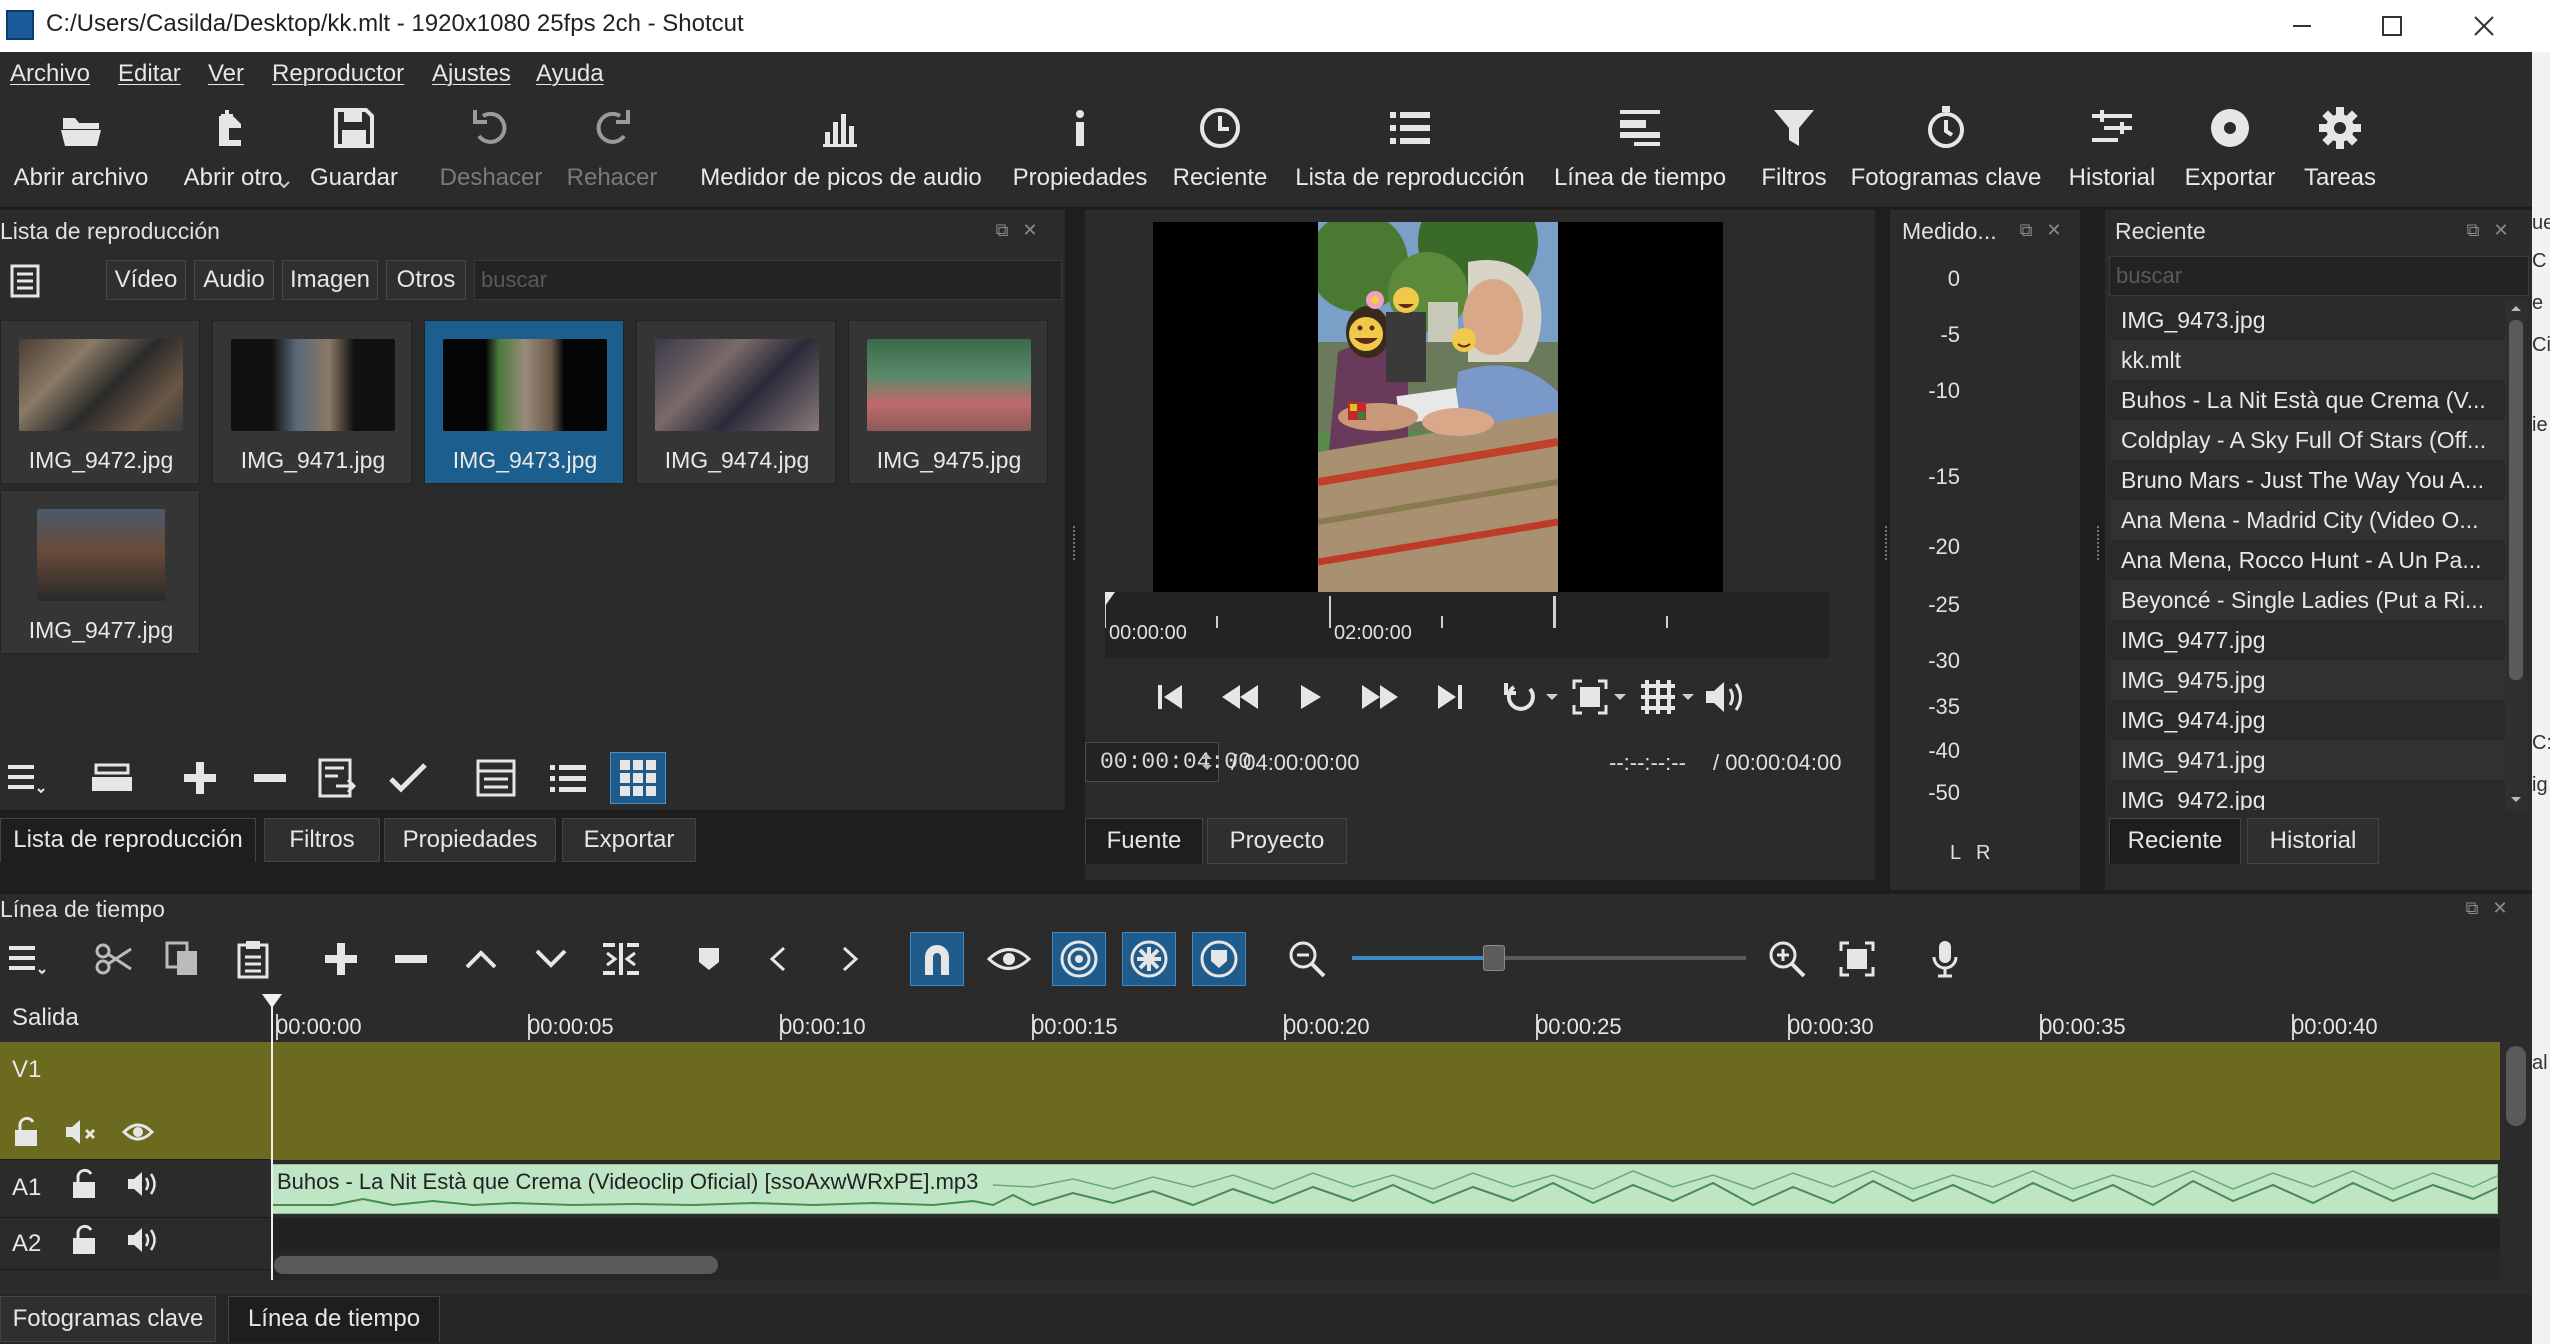  What do you see at coordinates (612, 152) in the screenshot?
I see `redo-button: Rehacer` at bounding box center [612, 152].